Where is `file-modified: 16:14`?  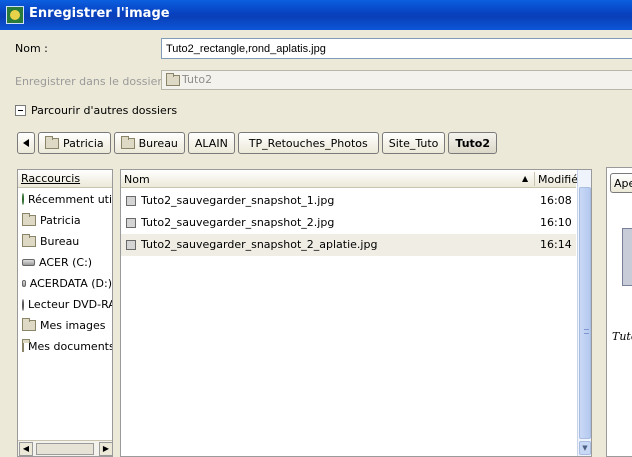 file-modified: 16:14 is located at coordinates (556, 244).